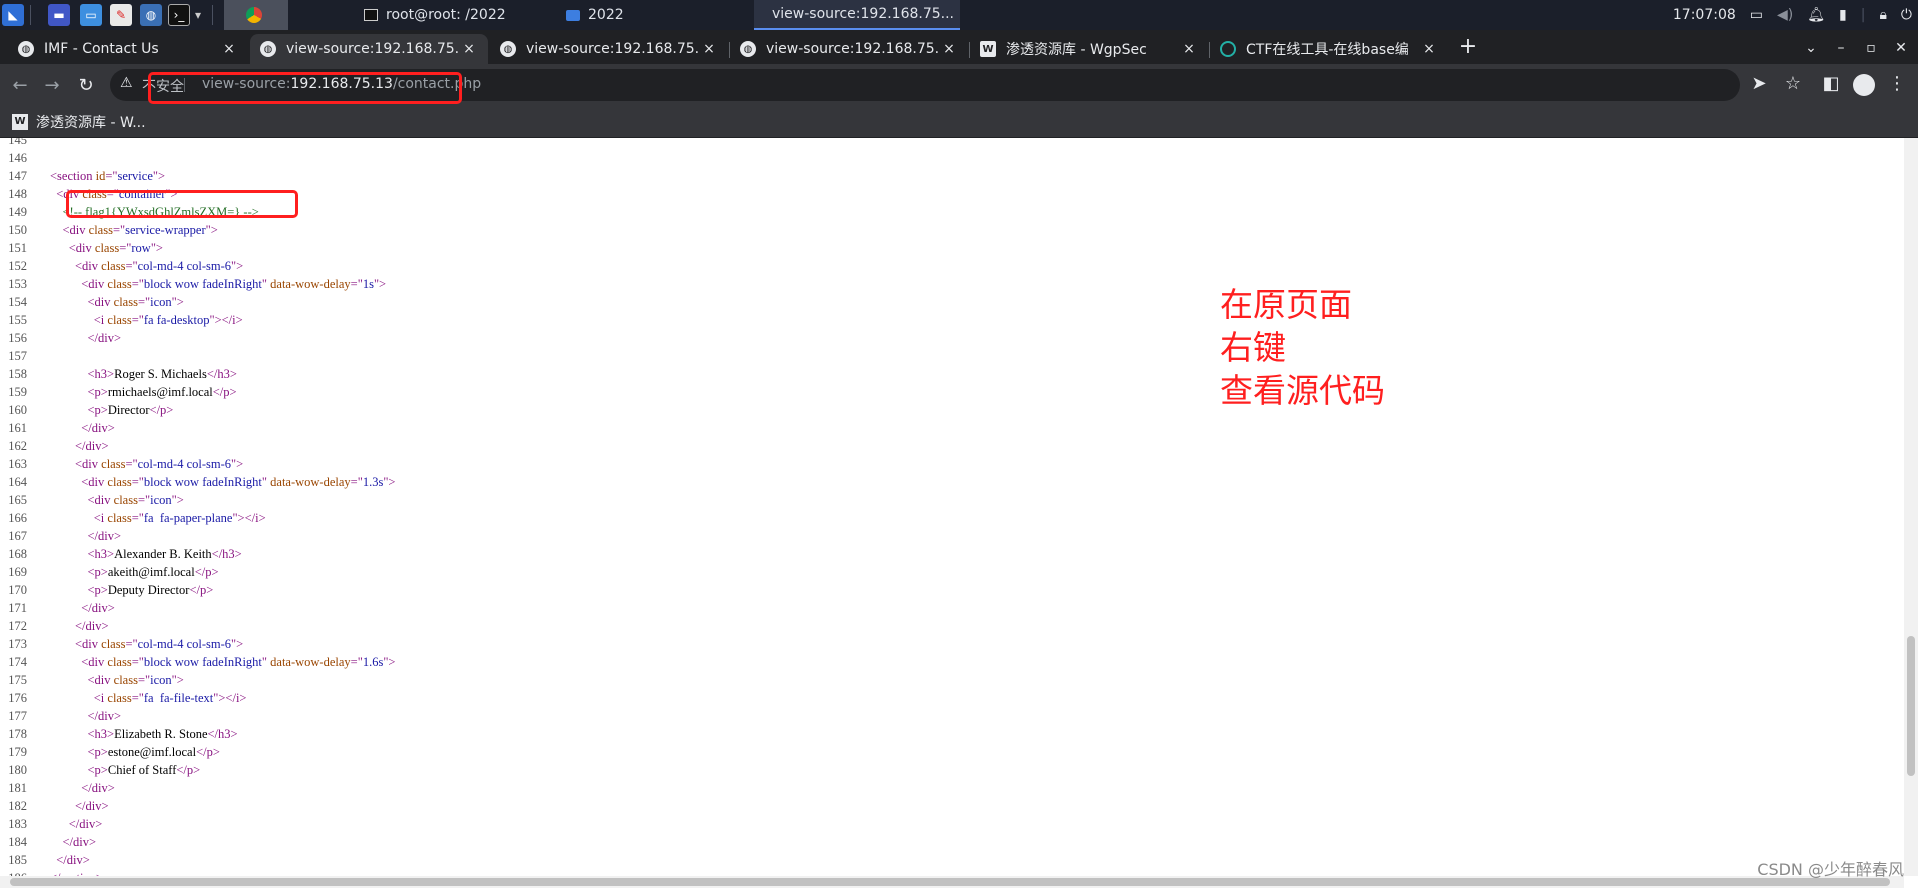 This screenshot has width=1918, height=888. Describe the element at coordinates (1831, 83) in the screenshot. I see `side-panel-icon: ◧` at that location.